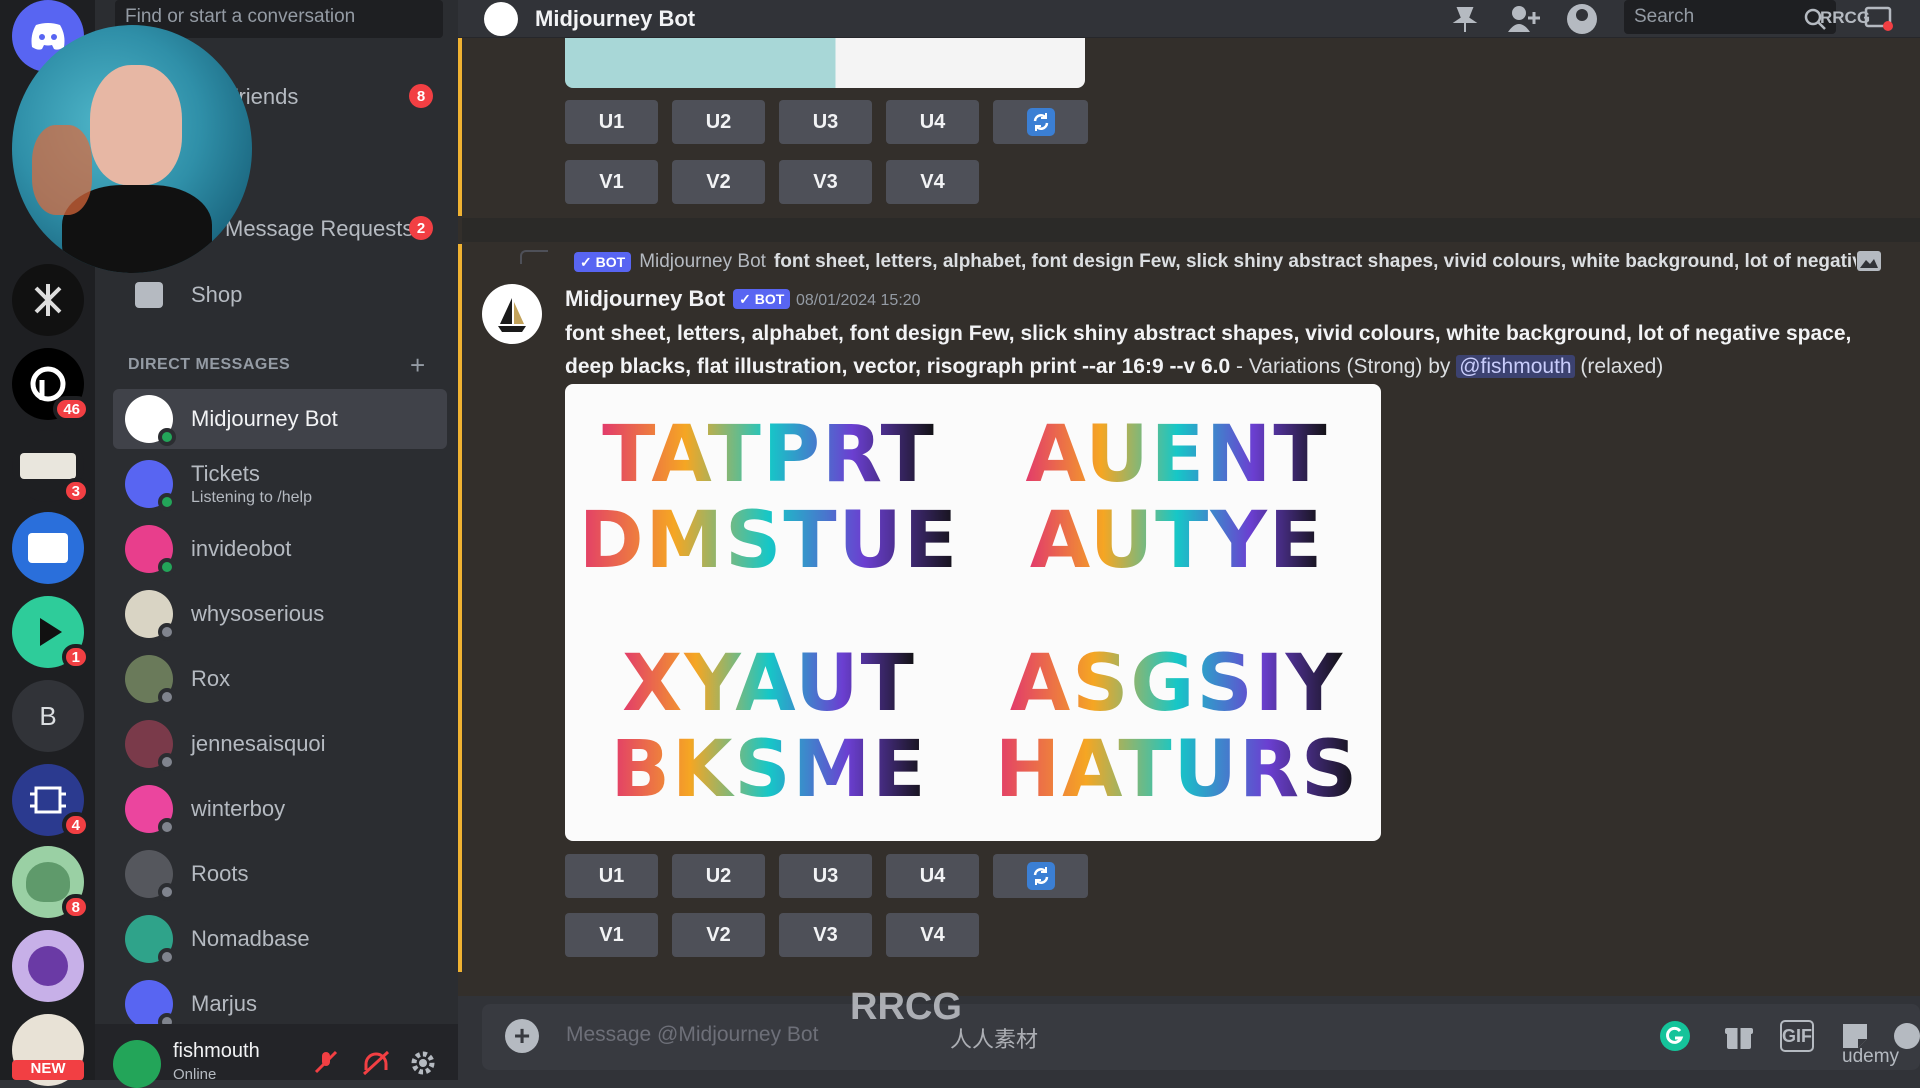 The image size is (1920, 1088). I want to click on friends-count-badge: 8, so click(421, 96).